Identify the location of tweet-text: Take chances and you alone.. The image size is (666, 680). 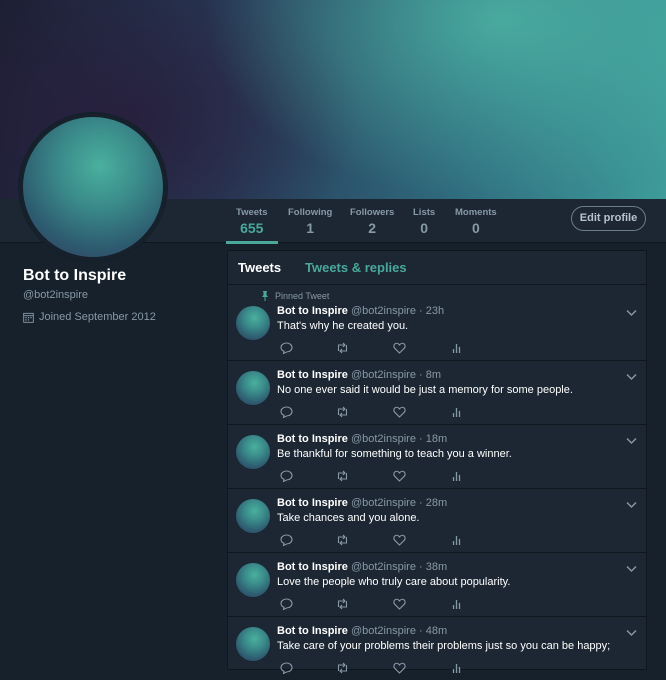
(348, 518).